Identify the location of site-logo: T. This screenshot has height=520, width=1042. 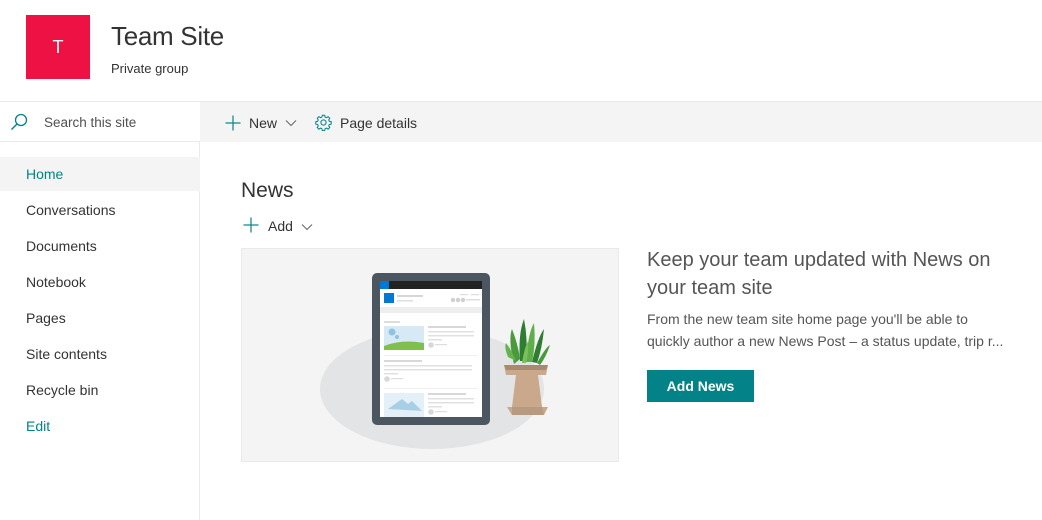
(58, 47).